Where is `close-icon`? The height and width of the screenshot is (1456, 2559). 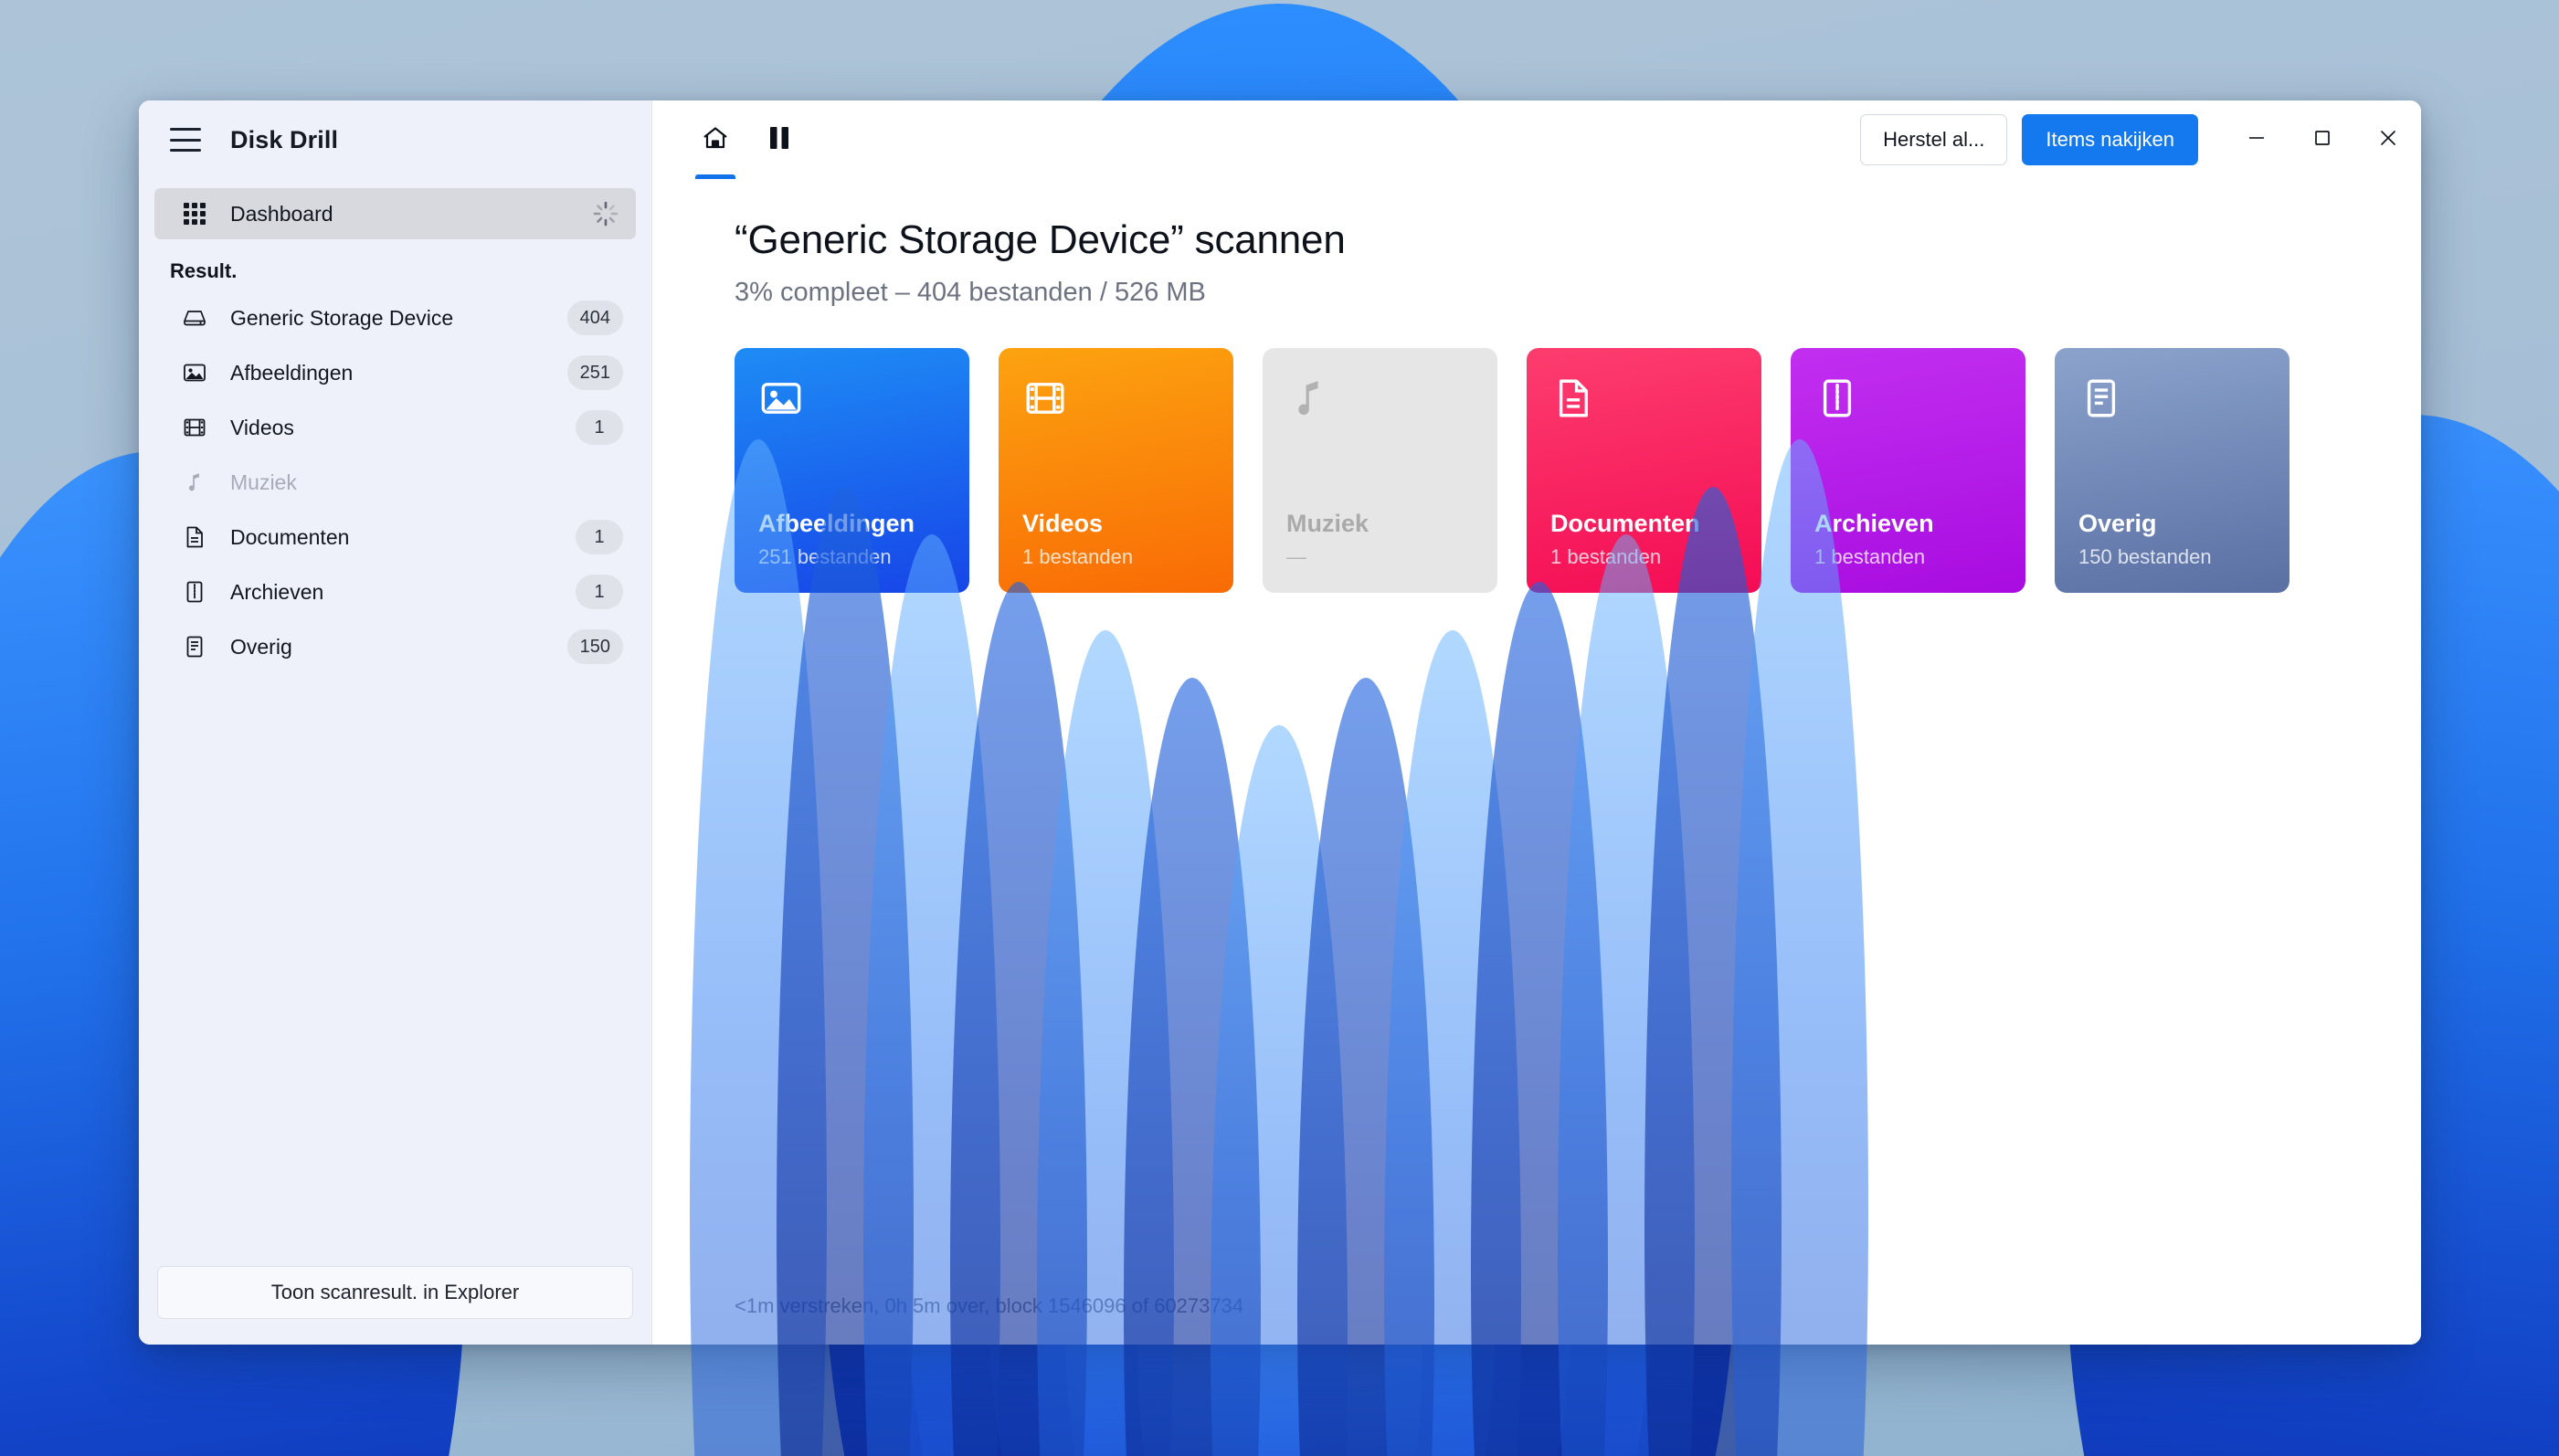 close-icon is located at coordinates (2388, 140).